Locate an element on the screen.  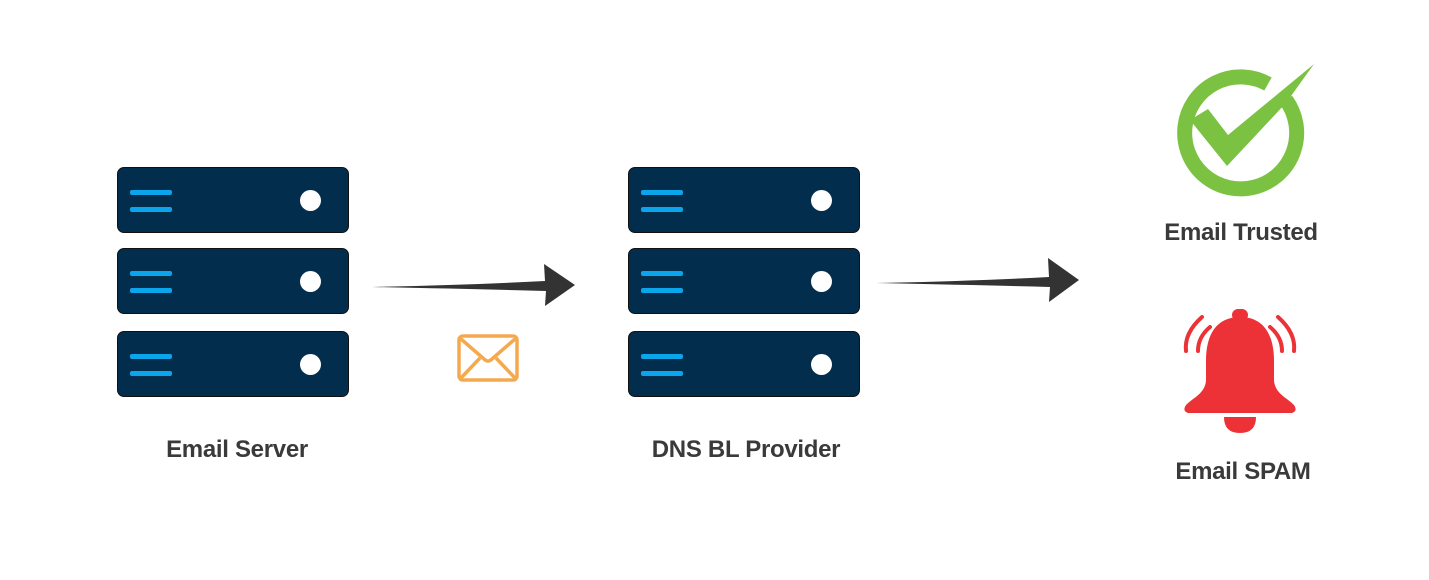
dns-bl-provider-icon is located at coordinates (744, 283).